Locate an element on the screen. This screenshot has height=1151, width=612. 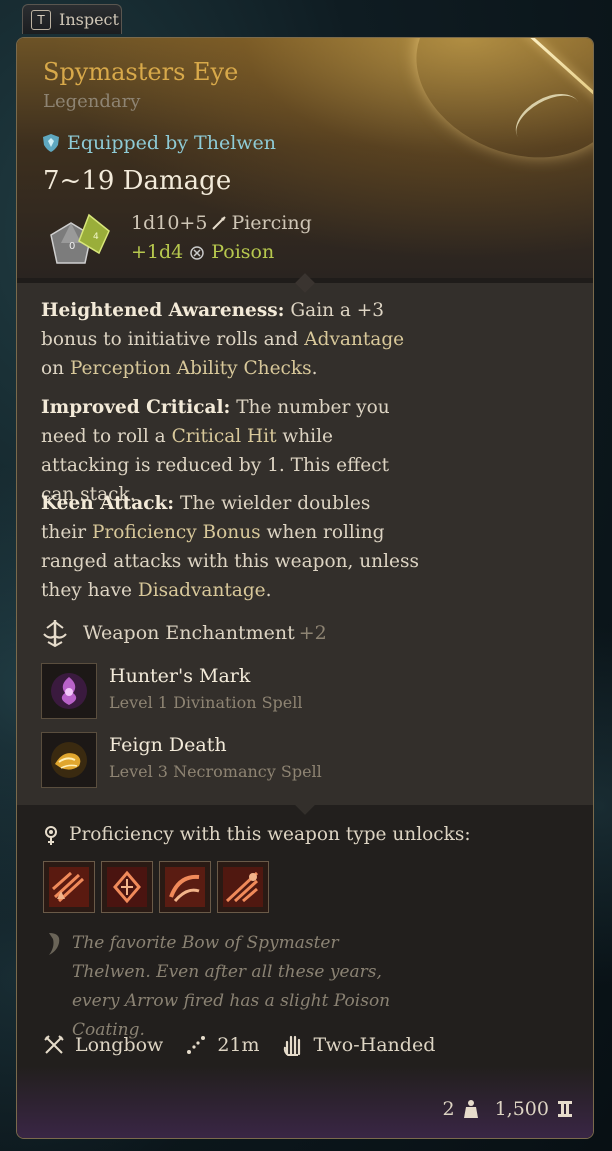
damage-main-dice: 1d10+5 is located at coordinates (169, 223).